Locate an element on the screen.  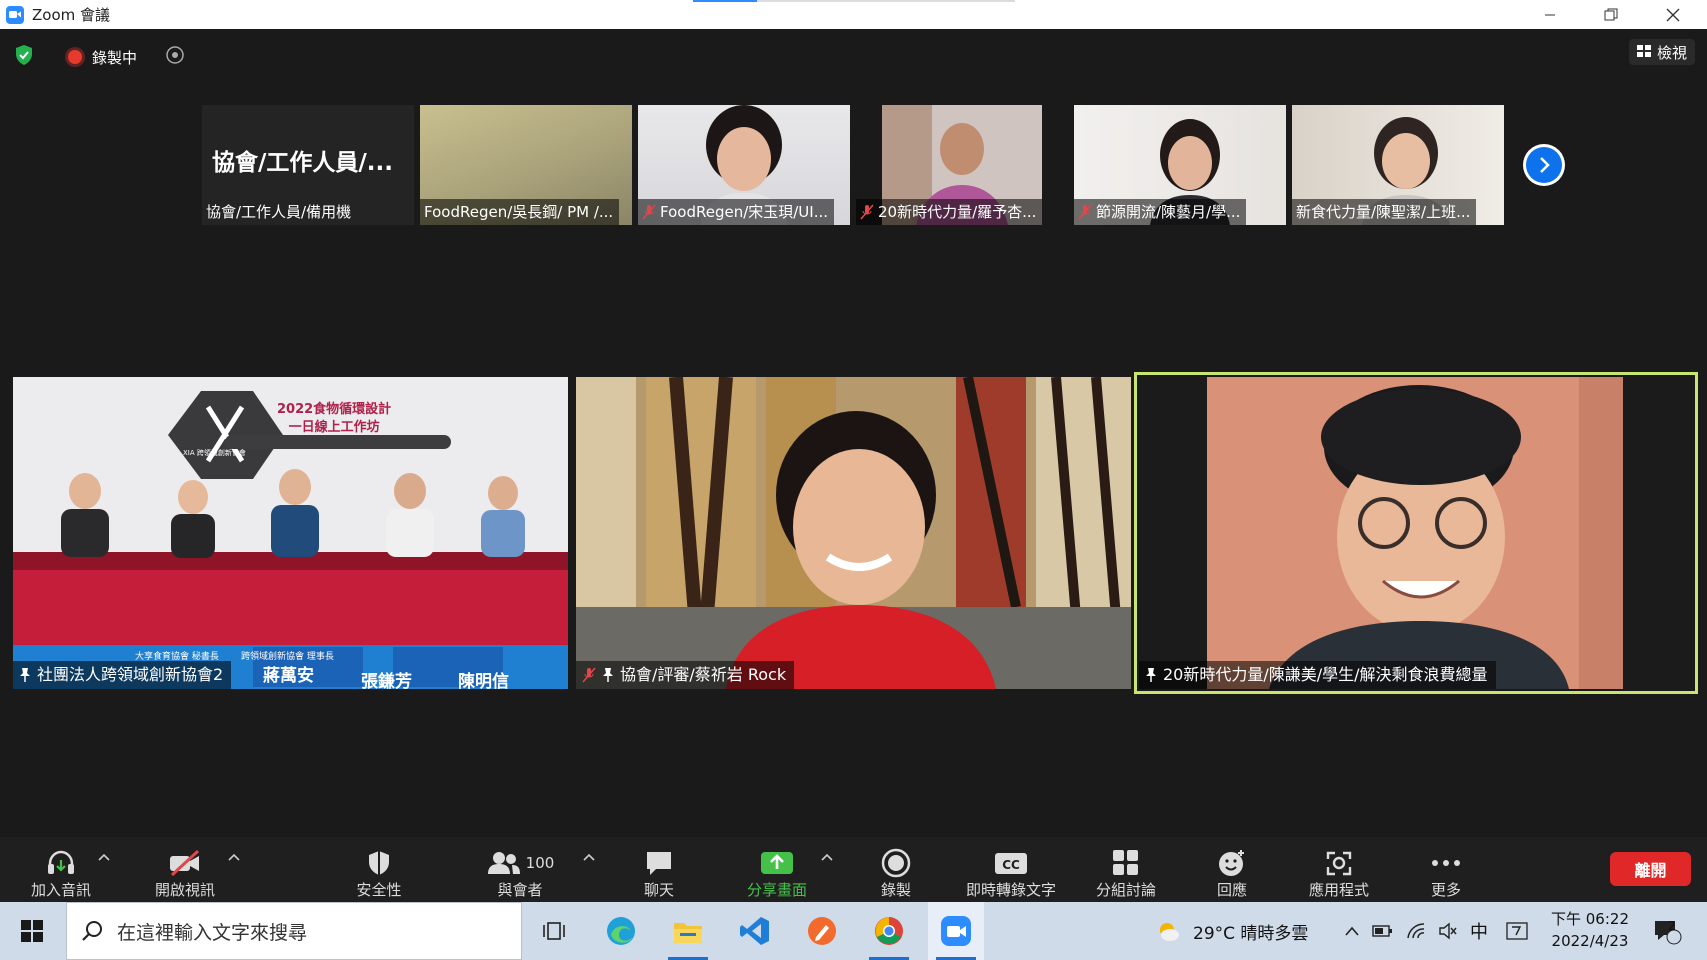
edge-app-button is located at coordinates (621, 931).